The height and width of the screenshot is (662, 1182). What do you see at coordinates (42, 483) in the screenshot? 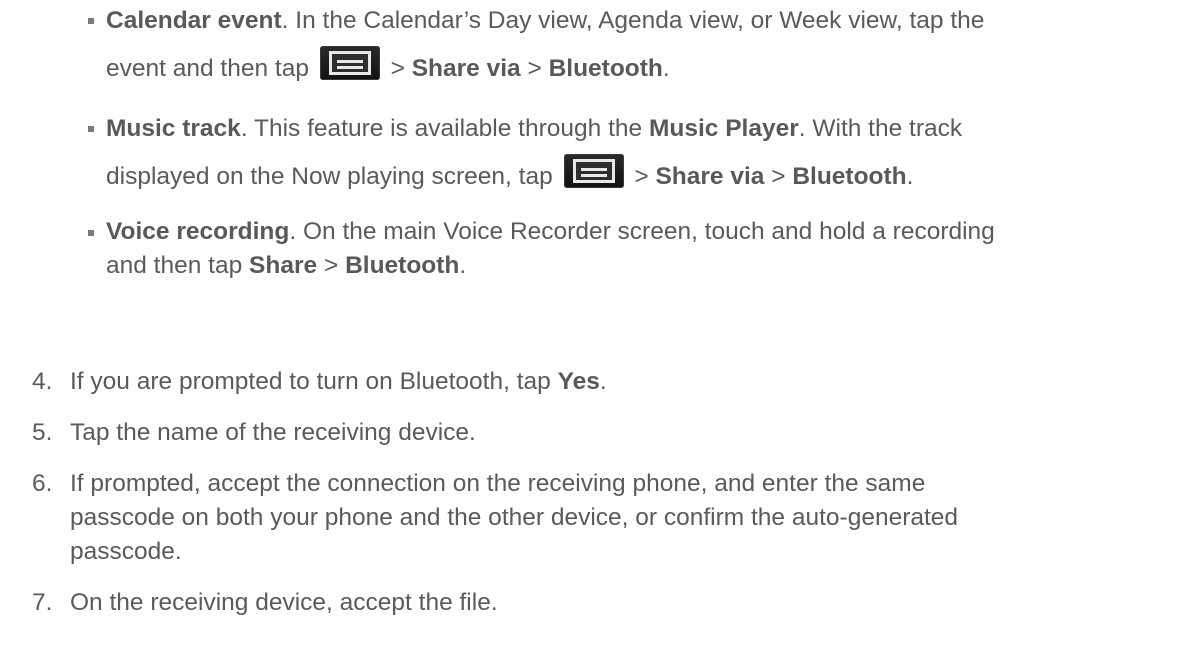
I see `step-number: 6.` at bounding box center [42, 483].